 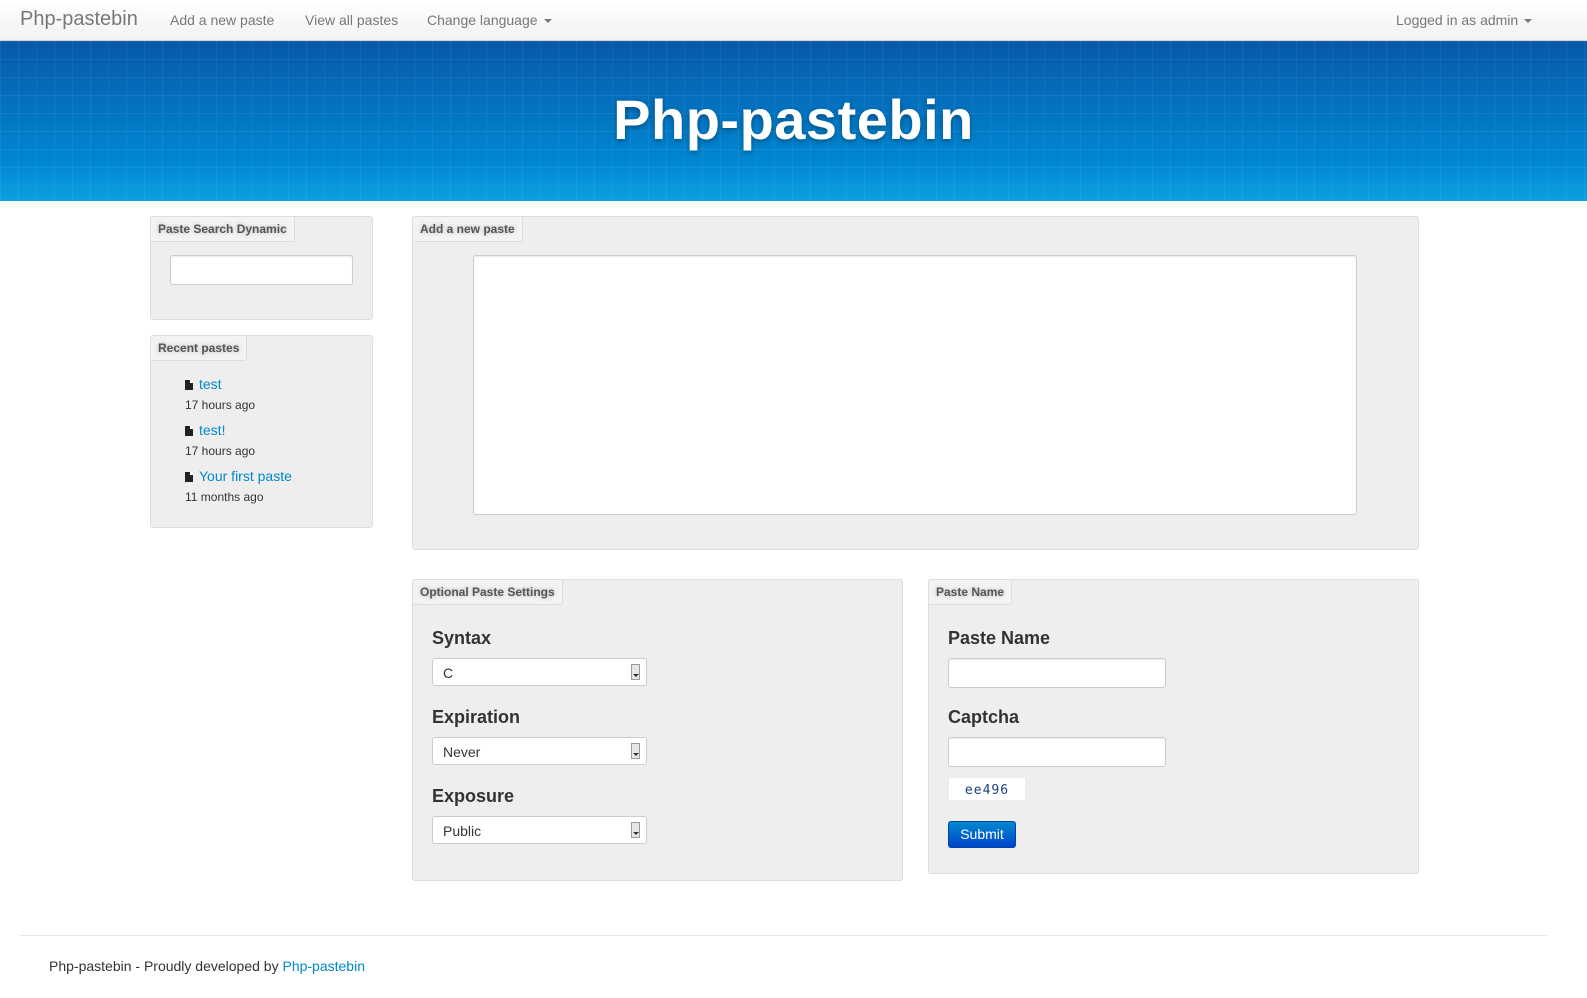 What do you see at coordinates (462, 752) in the screenshot?
I see `expiration-value: Never` at bounding box center [462, 752].